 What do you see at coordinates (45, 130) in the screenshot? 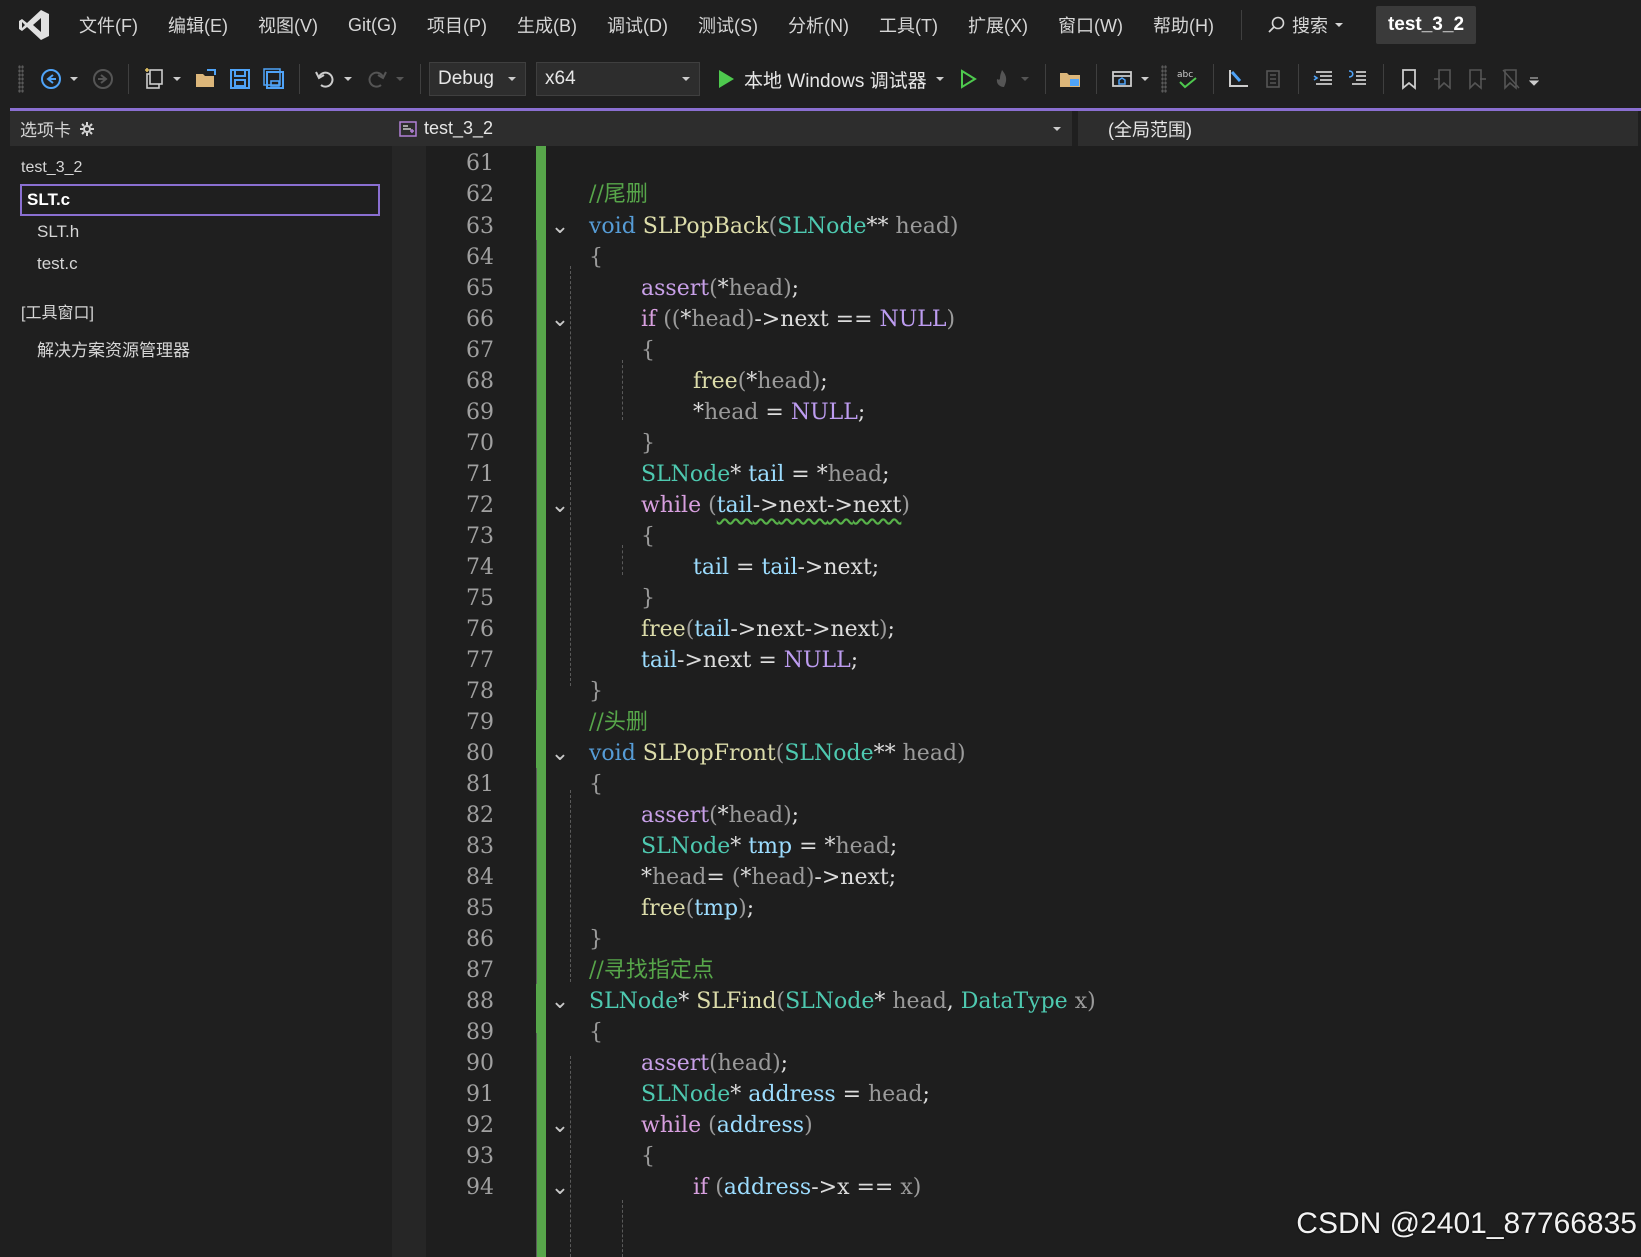
I see `tabs-panel-title: 选项卡` at bounding box center [45, 130].